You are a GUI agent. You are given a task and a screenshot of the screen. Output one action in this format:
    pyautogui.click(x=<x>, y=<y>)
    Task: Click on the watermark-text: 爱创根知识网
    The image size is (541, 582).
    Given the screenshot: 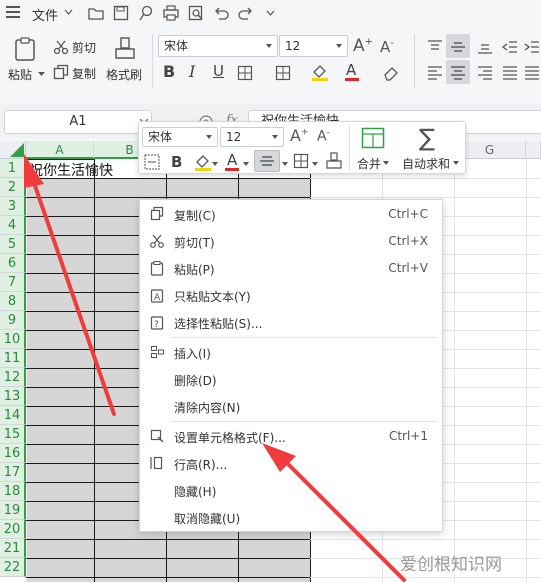 What is the action you would take?
    pyautogui.click(x=451, y=565)
    